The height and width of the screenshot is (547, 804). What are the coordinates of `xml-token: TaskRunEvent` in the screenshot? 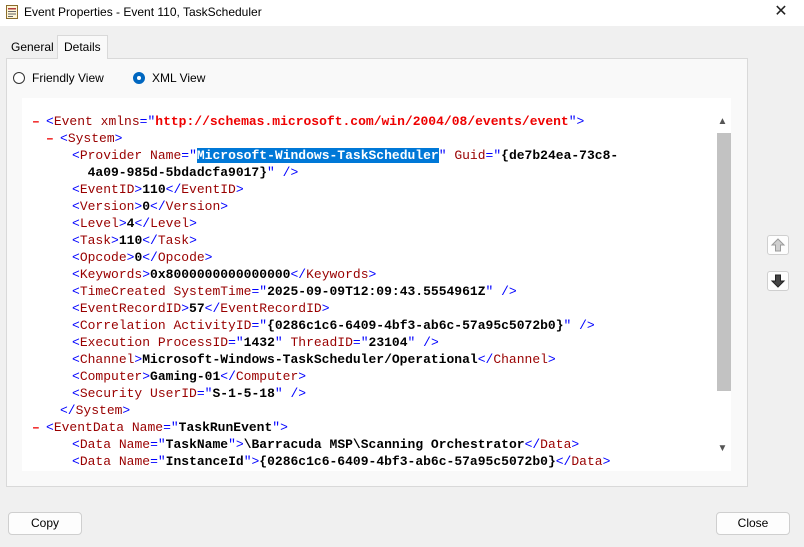 It's located at (225, 427).